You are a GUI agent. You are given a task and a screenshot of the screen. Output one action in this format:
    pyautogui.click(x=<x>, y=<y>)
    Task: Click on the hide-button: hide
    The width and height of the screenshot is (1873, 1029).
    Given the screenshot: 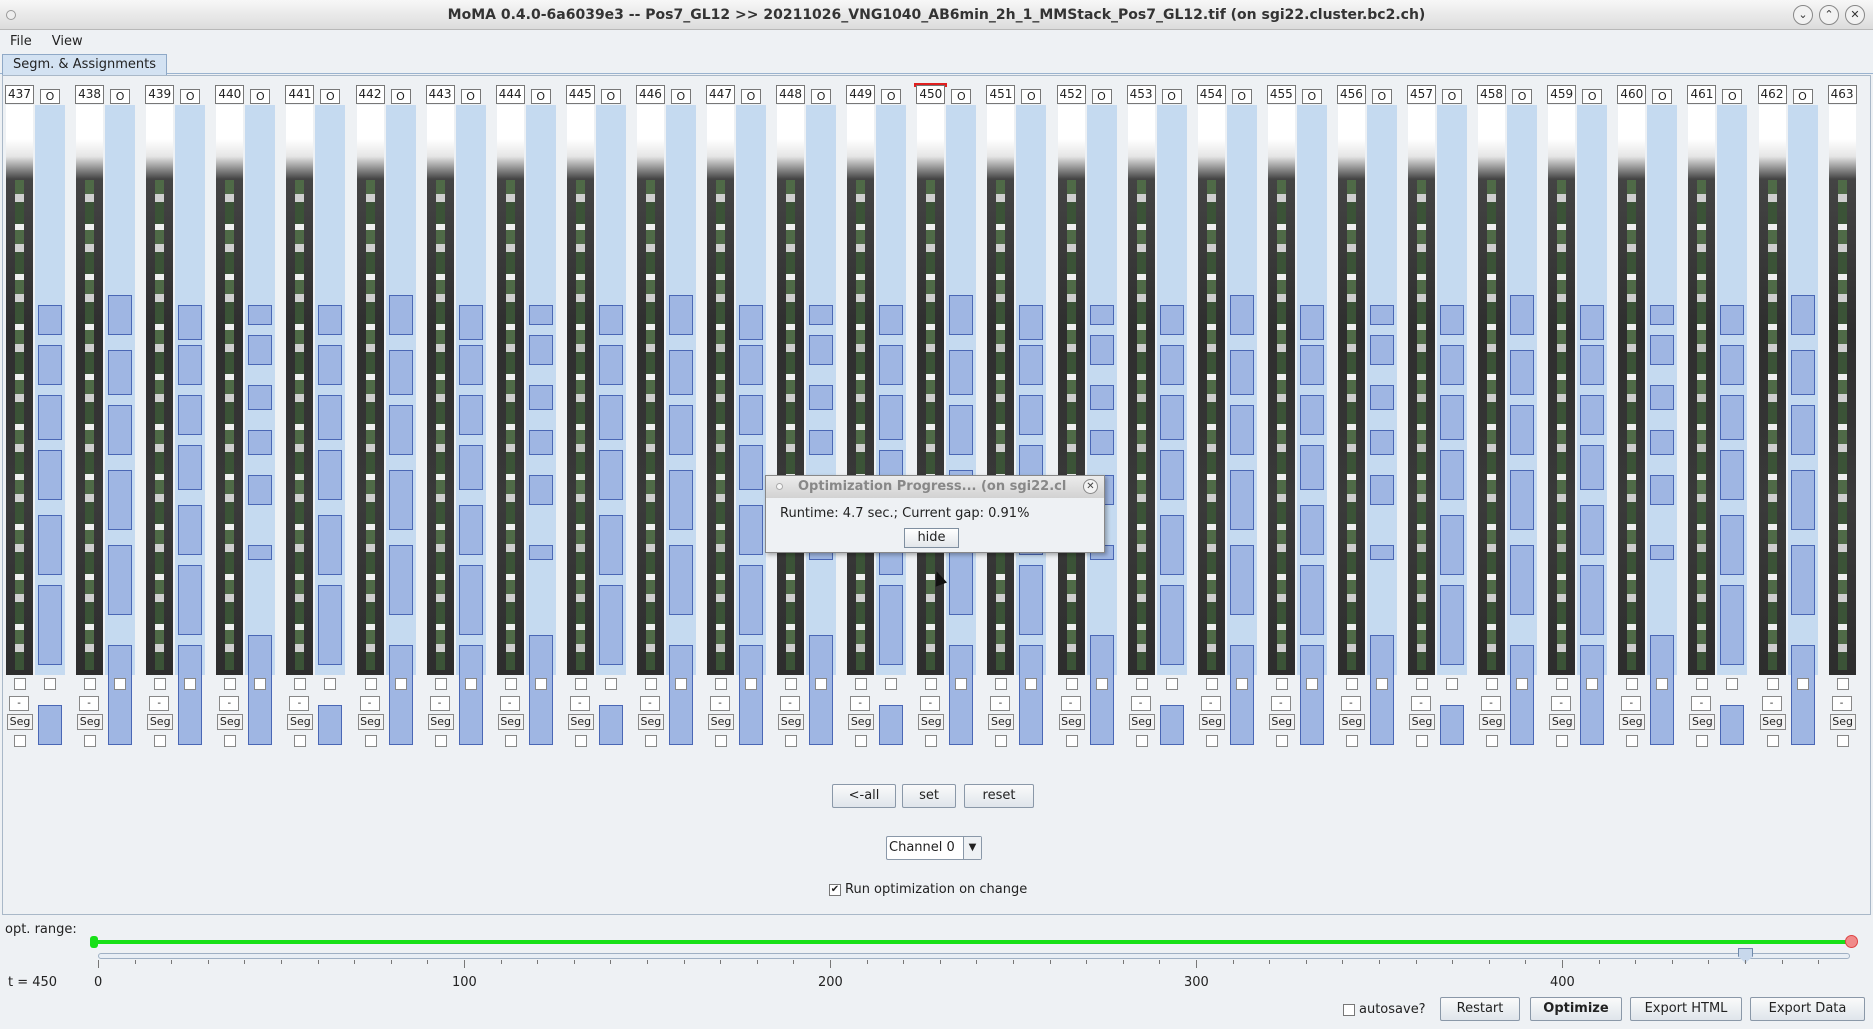 What is the action you would take?
    pyautogui.click(x=931, y=538)
    